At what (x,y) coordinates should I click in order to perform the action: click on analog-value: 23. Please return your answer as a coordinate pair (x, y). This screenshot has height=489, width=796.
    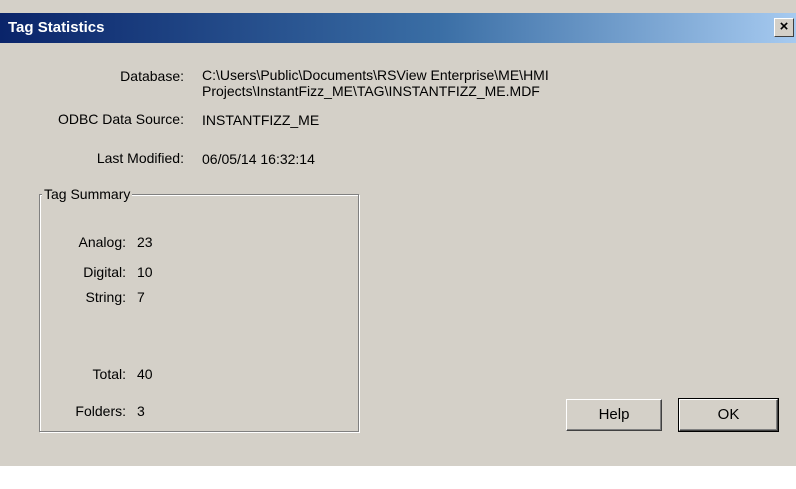
    Looking at the image, I should click on (145, 242).